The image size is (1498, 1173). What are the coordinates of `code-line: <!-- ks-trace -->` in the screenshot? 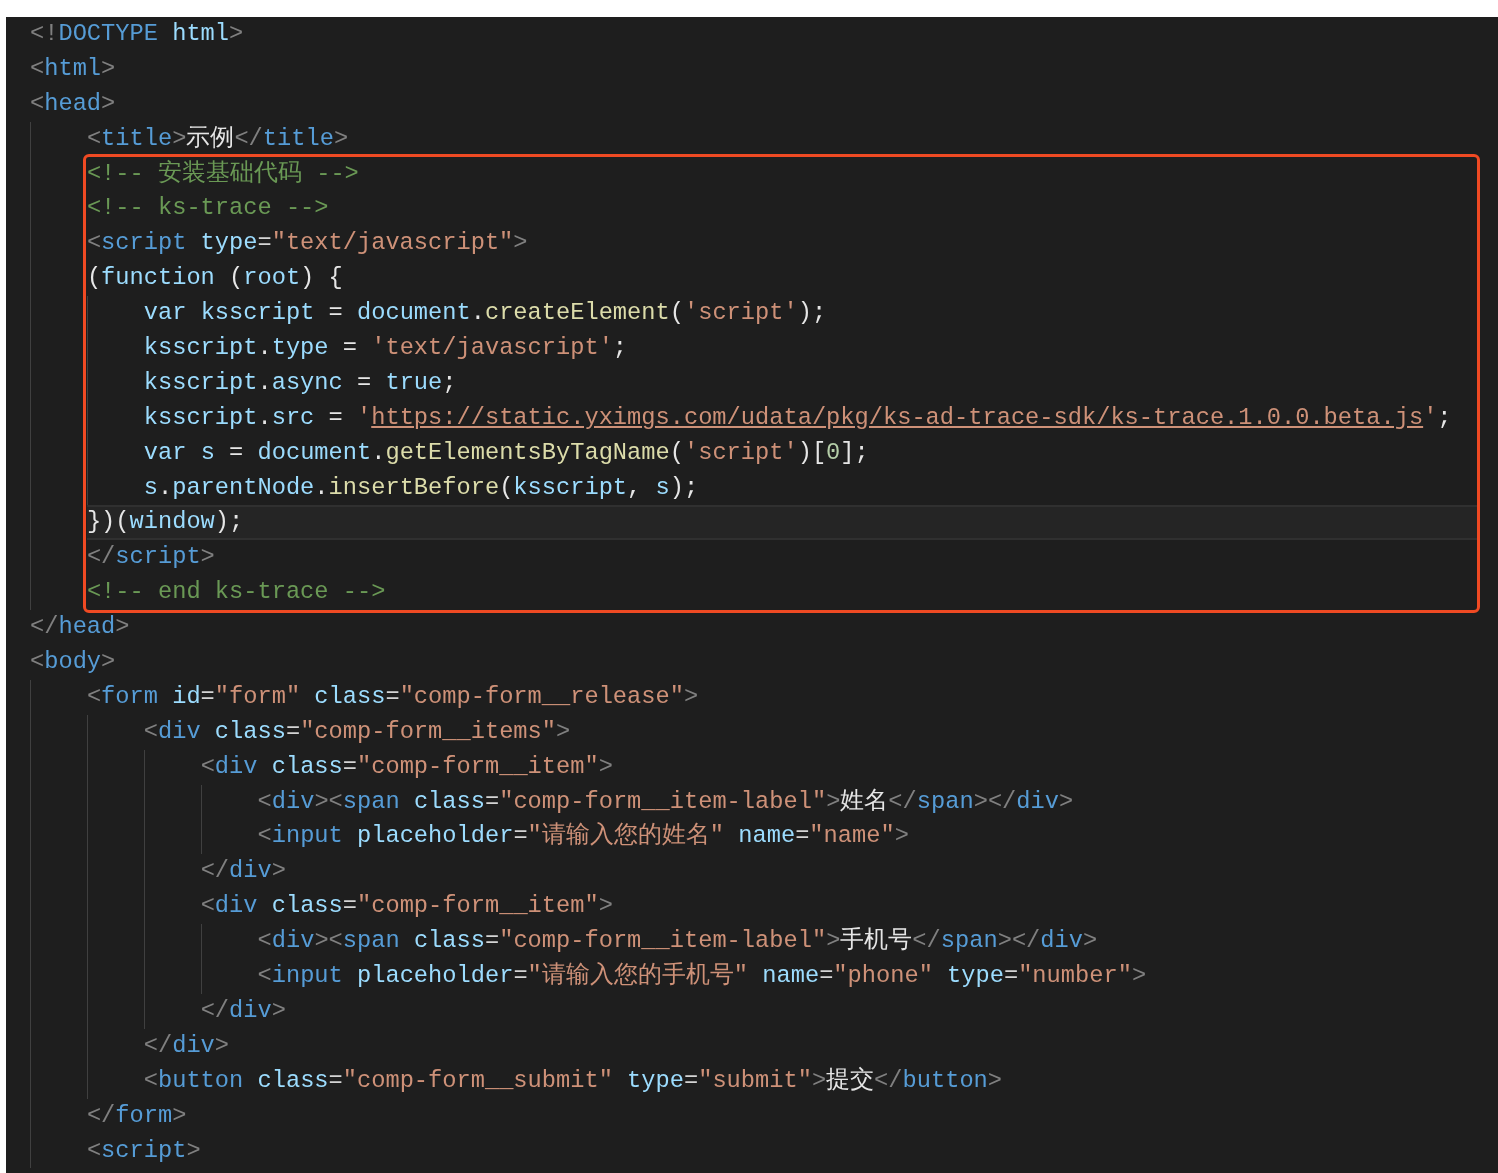 It's located at (207, 208).